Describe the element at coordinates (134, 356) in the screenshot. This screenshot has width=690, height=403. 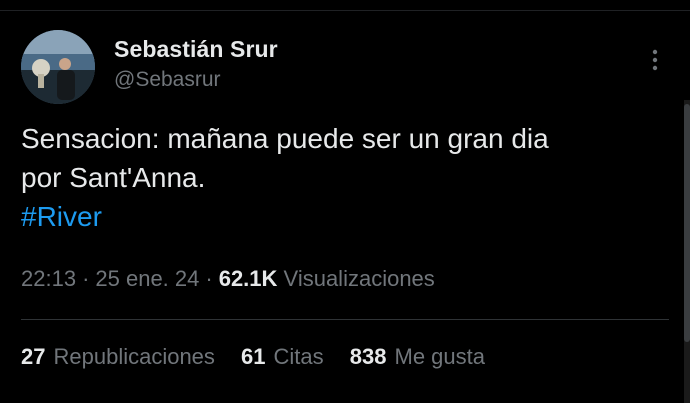
I see `reposts-label: Republicaciones` at that location.